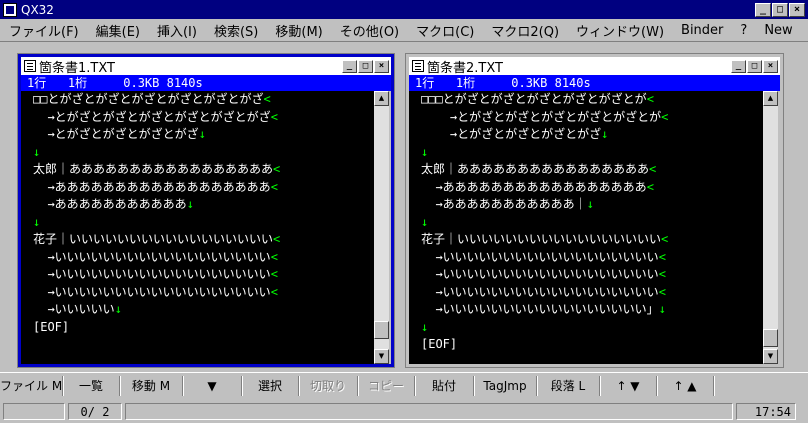 This screenshot has height=423, width=808. I want to click on function-key-2: 一覧, so click(91, 386).